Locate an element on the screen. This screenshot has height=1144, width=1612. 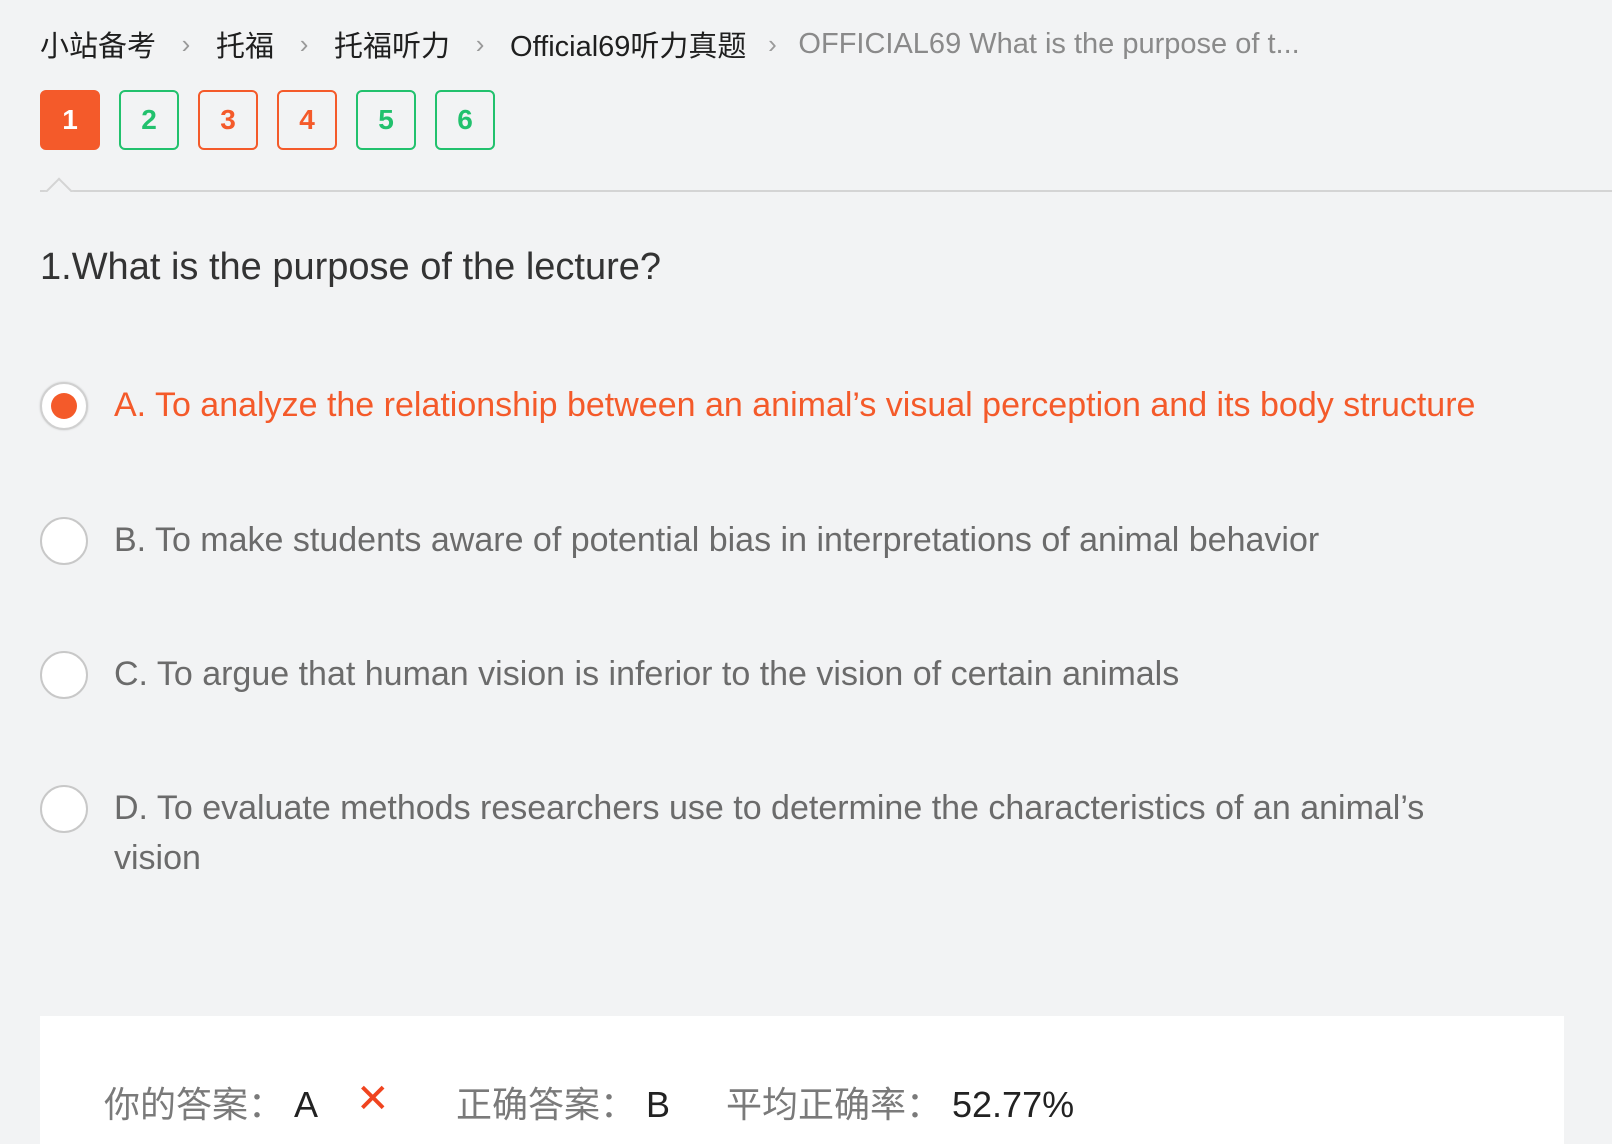
breadcrumb-item-toefl-listening: 托福听力 is located at coordinates (392, 44).